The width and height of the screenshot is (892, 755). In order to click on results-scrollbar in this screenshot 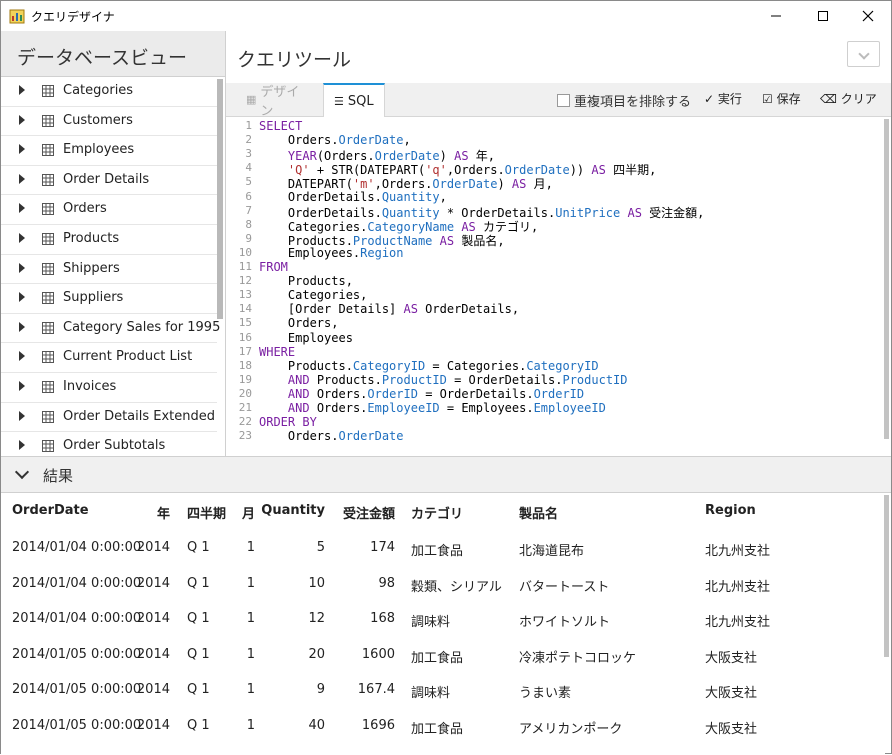, I will do `click(886, 576)`.